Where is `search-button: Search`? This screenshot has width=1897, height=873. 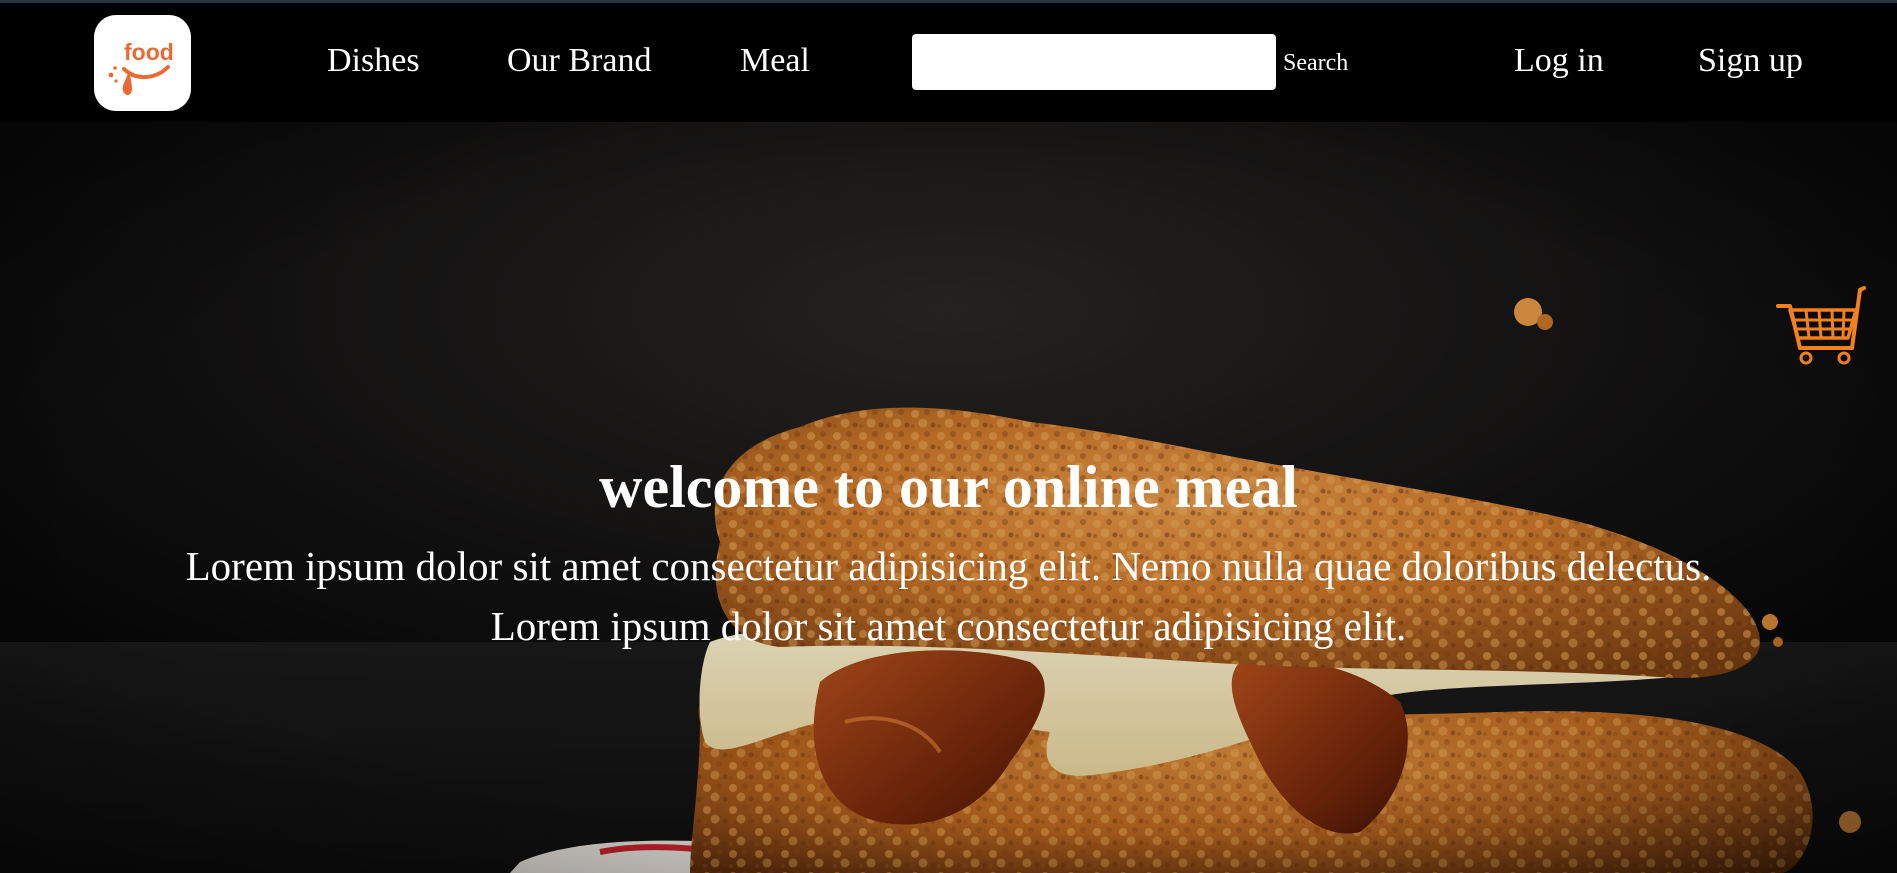 search-button: Search is located at coordinates (1315, 63).